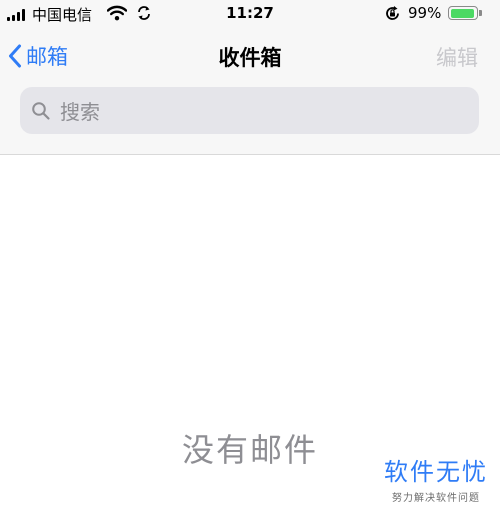 The width and height of the screenshot is (500, 512). I want to click on rotation-lock-icon, so click(392, 13).